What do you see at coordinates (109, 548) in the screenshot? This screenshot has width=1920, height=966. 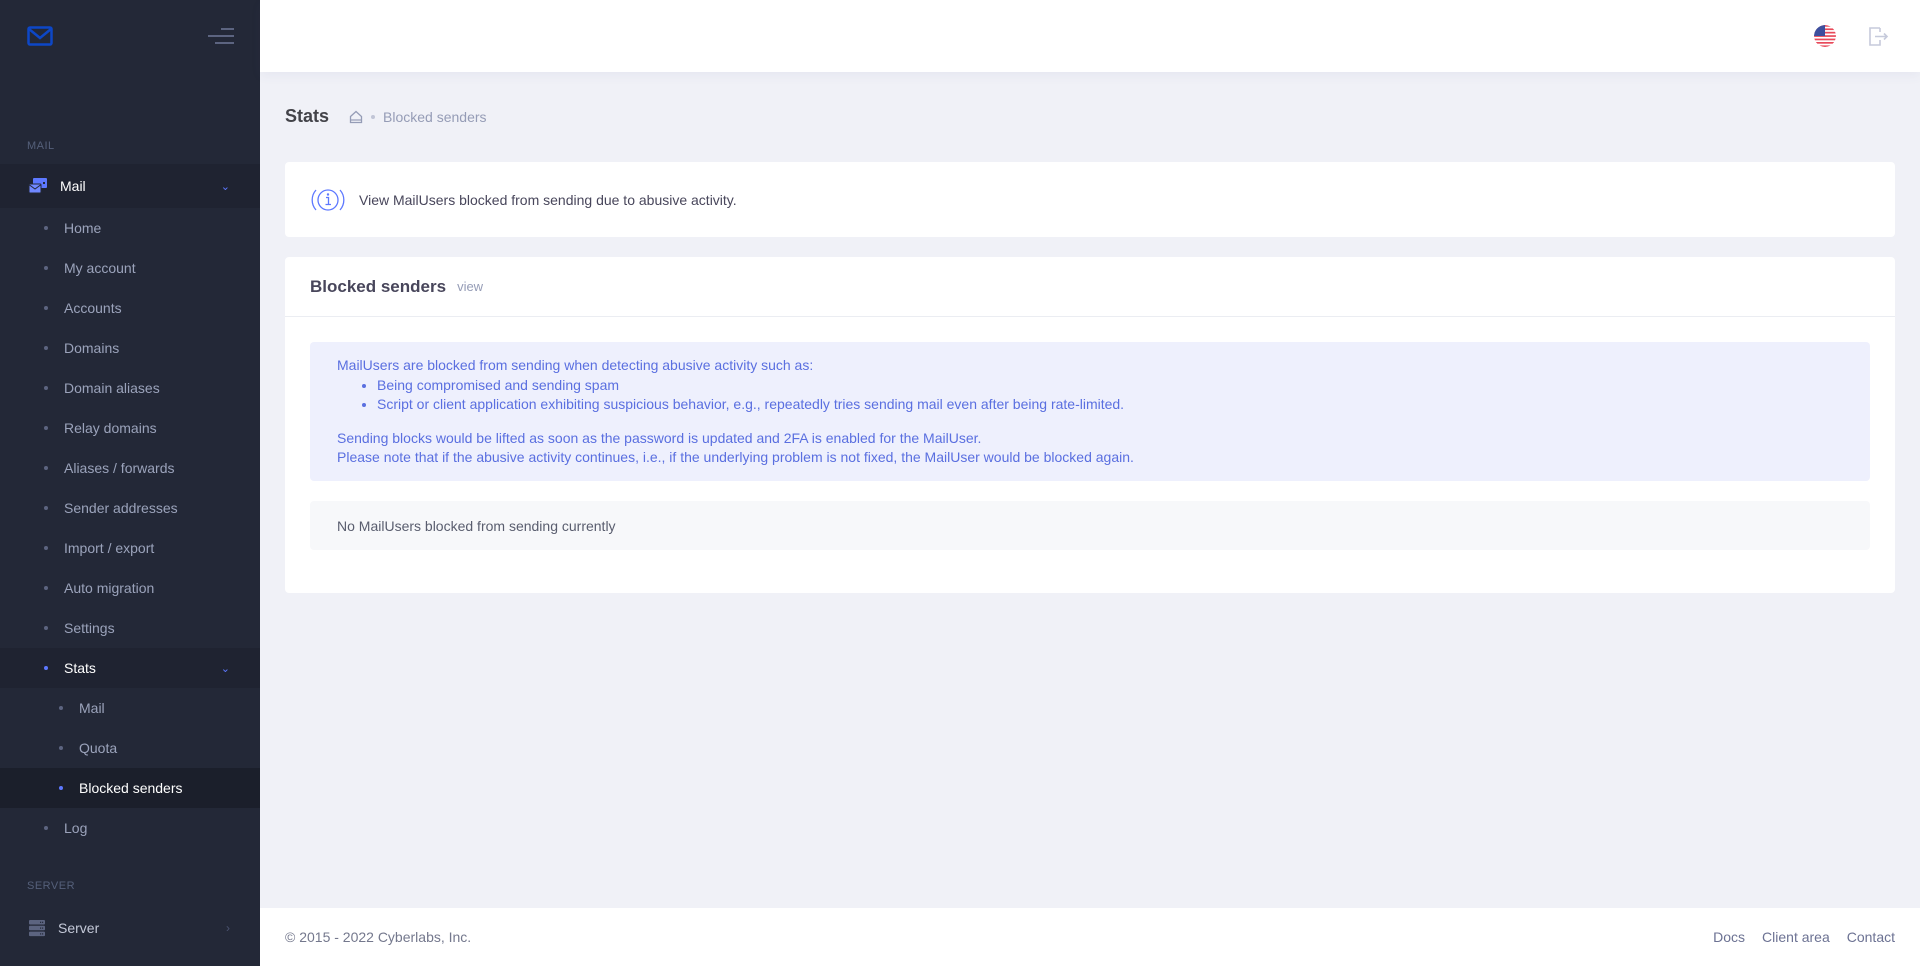 I see `sidebar-item-label: Import / export` at bounding box center [109, 548].